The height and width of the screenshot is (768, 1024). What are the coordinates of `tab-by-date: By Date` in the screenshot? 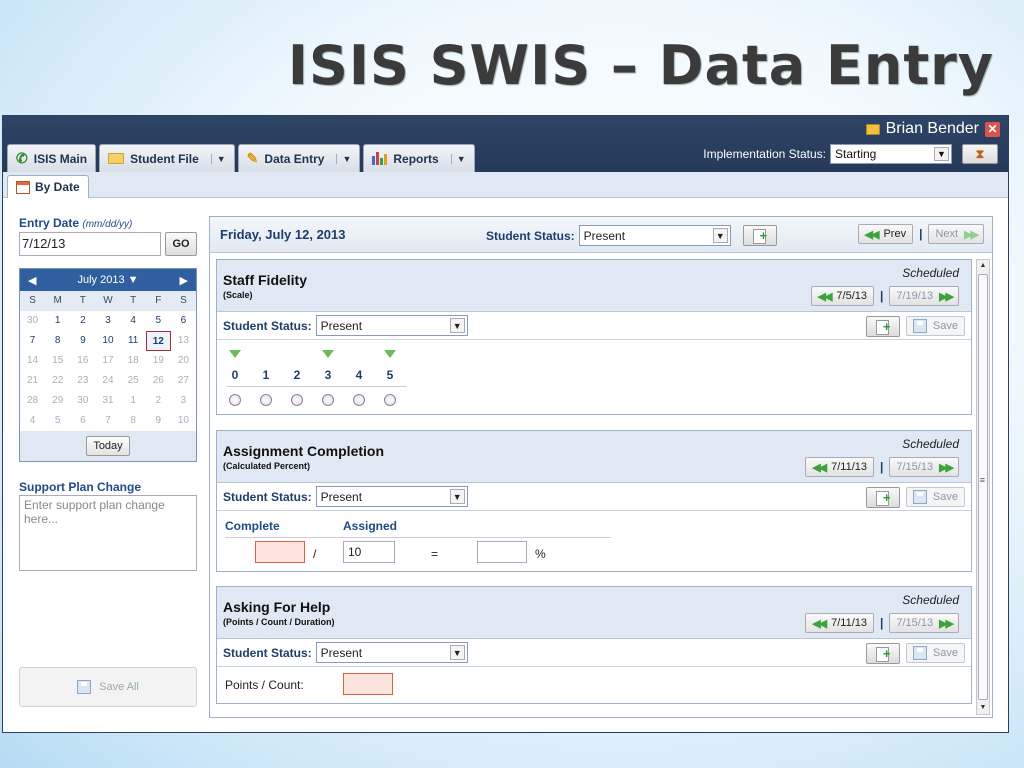 It's located at (48, 186).